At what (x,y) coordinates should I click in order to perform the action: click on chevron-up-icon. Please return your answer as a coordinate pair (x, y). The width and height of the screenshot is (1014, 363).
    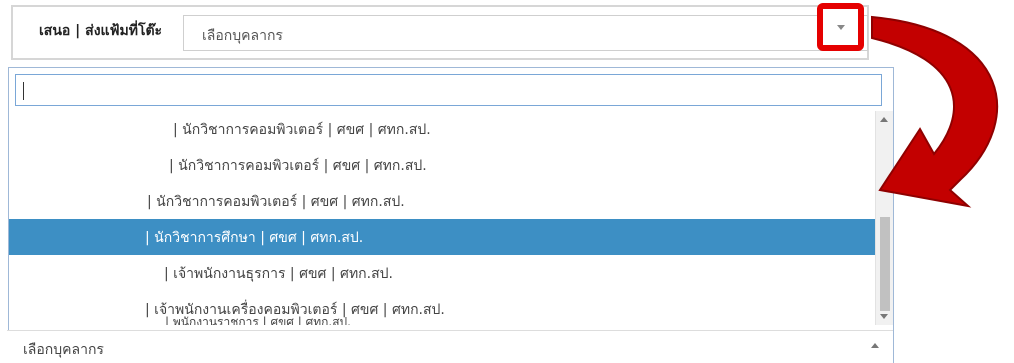
    Looking at the image, I should click on (875, 345).